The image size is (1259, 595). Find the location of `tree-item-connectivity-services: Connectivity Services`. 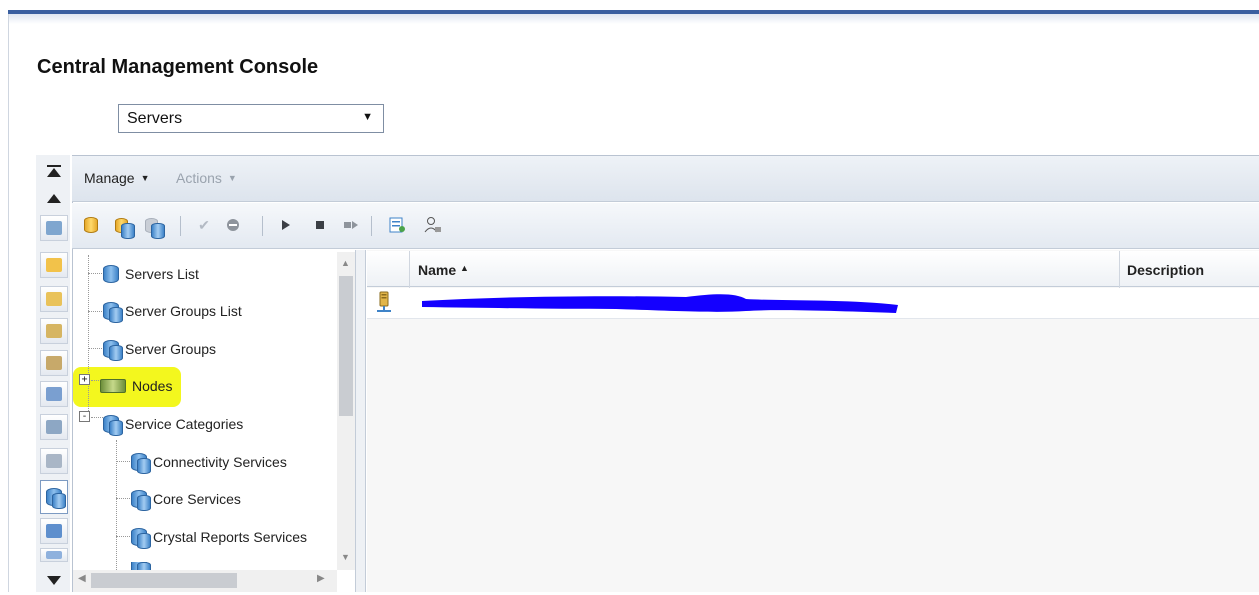

tree-item-connectivity-services: Connectivity Services is located at coordinates (209, 463).